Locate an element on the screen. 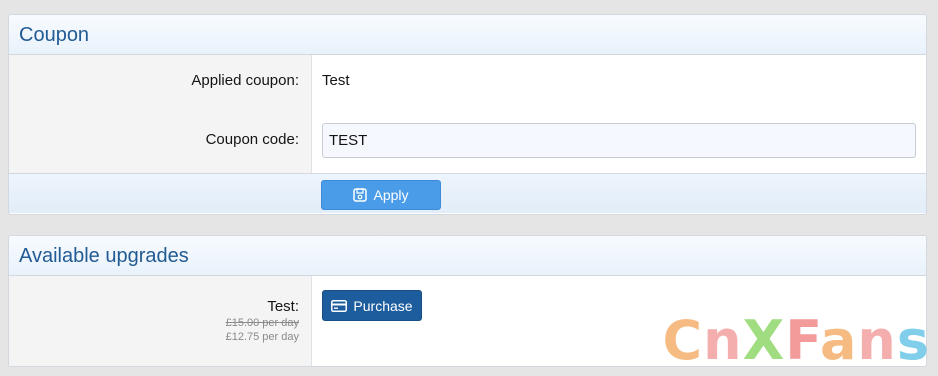 The image size is (938, 376). purchase-button: Purchase is located at coordinates (372, 305).